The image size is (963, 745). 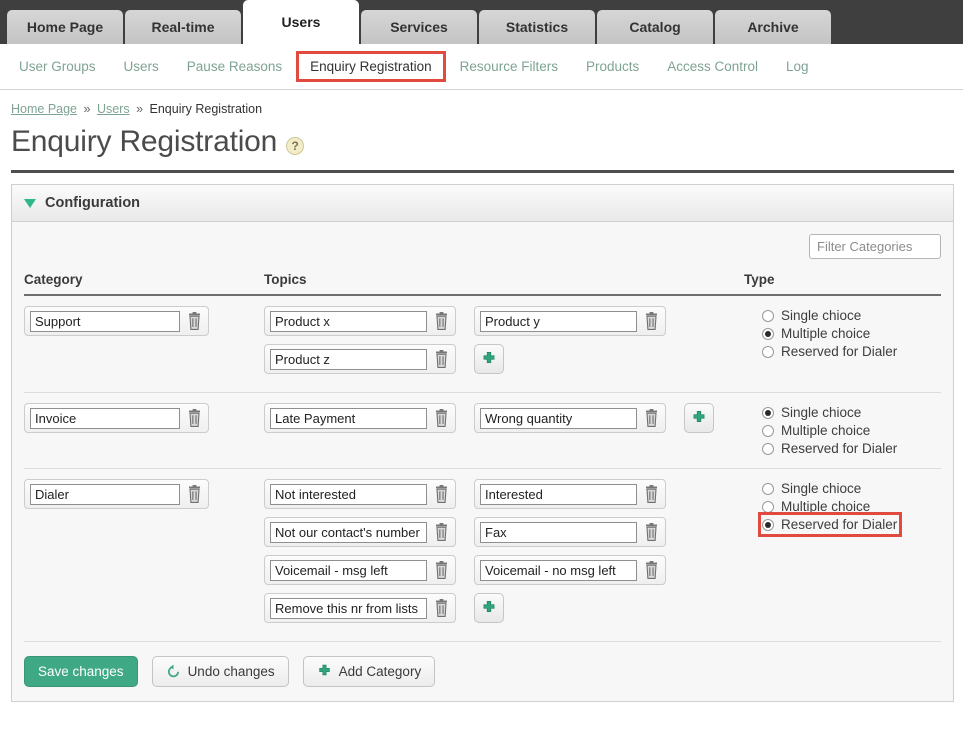 What do you see at coordinates (30, 203) in the screenshot?
I see `triangle-down-icon` at bounding box center [30, 203].